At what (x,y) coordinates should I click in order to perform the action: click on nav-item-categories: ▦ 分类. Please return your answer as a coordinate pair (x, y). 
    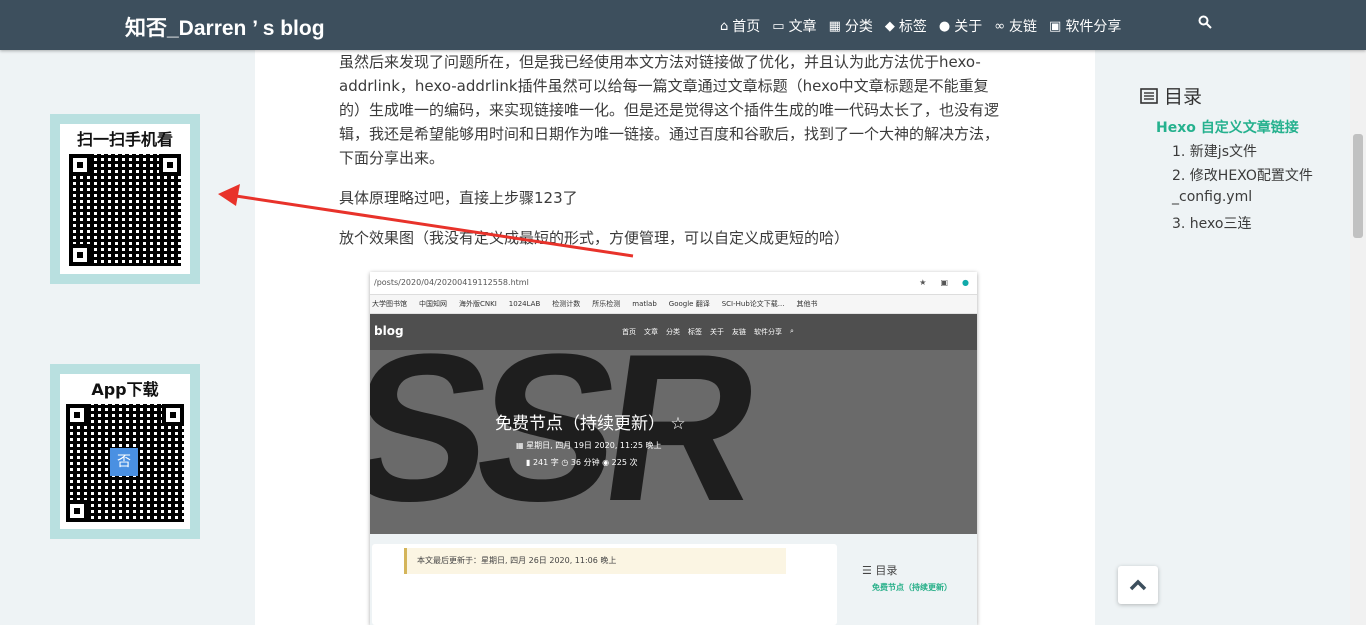
    Looking at the image, I should click on (851, 26).